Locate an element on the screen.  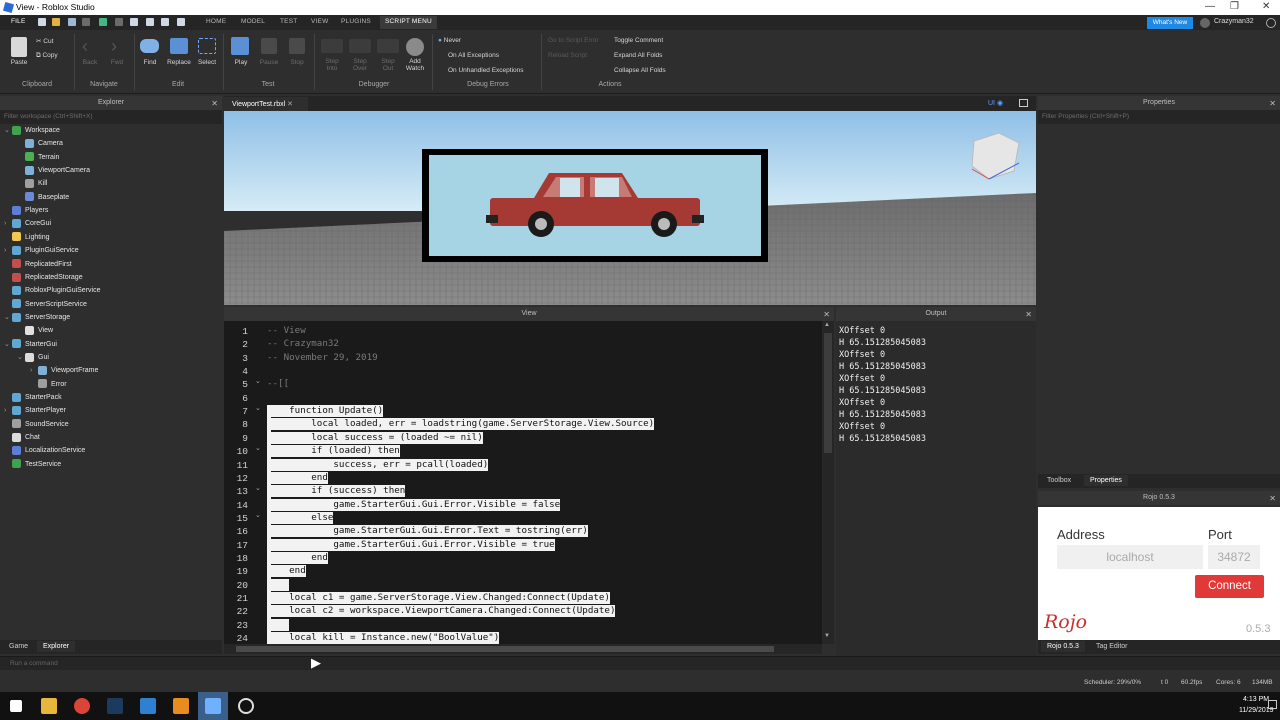
step-over-button: Step Over is located at coordinates (360, 65).